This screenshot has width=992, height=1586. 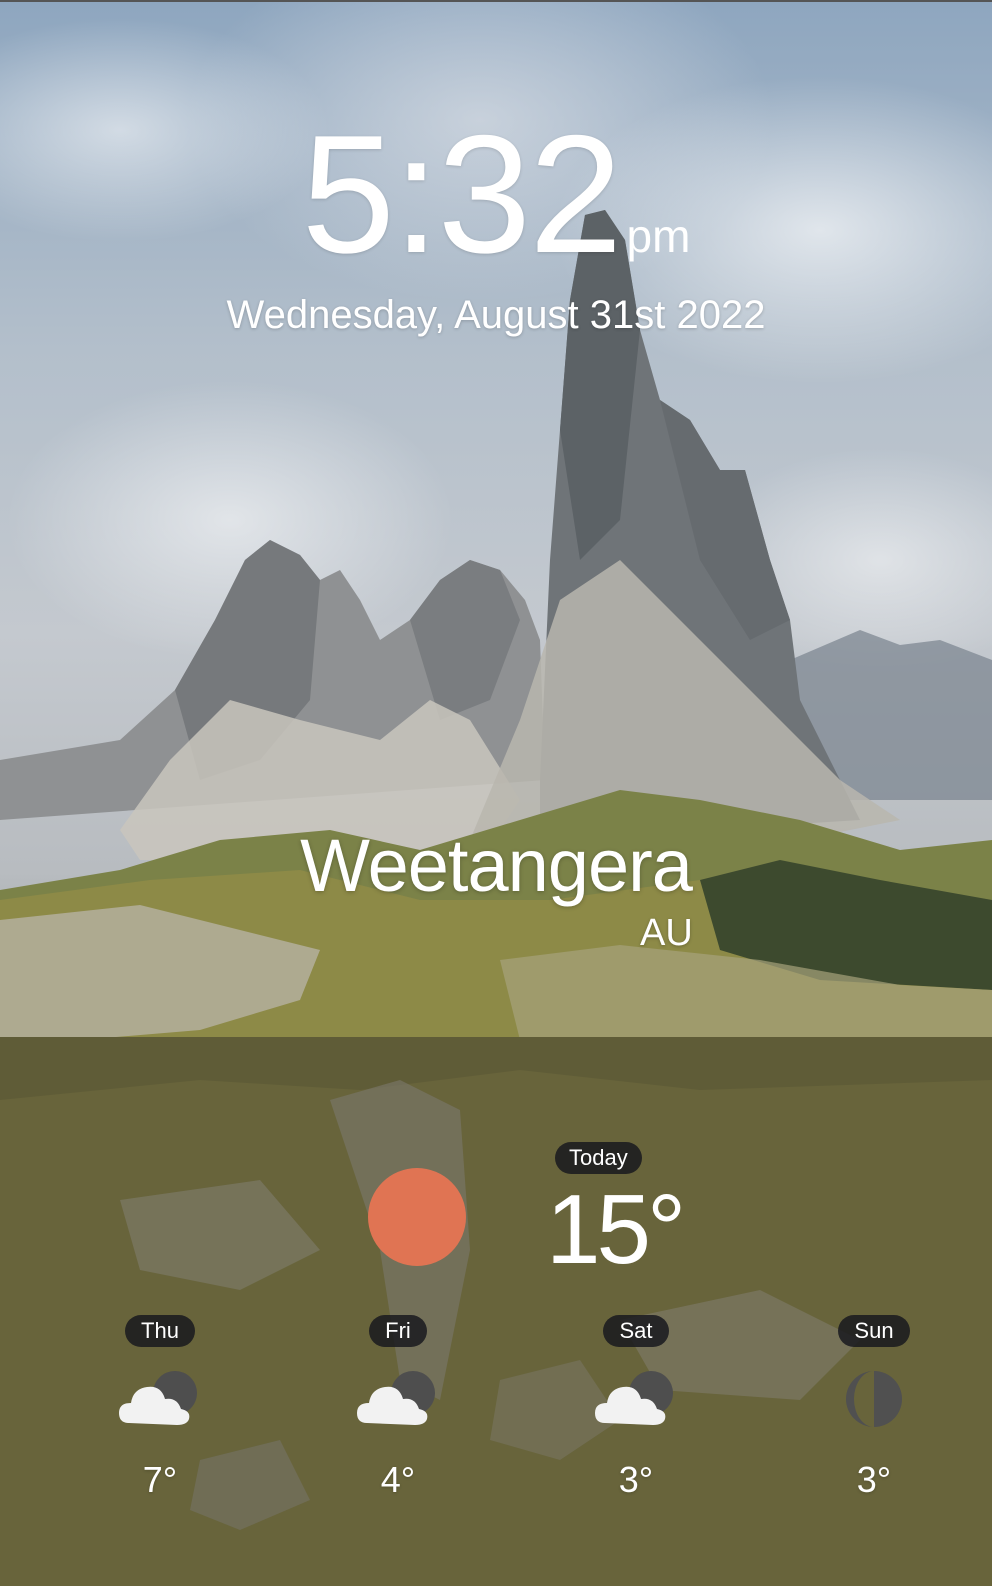 I want to click on forecast-day-label: Thu, so click(x=160, y=1331).